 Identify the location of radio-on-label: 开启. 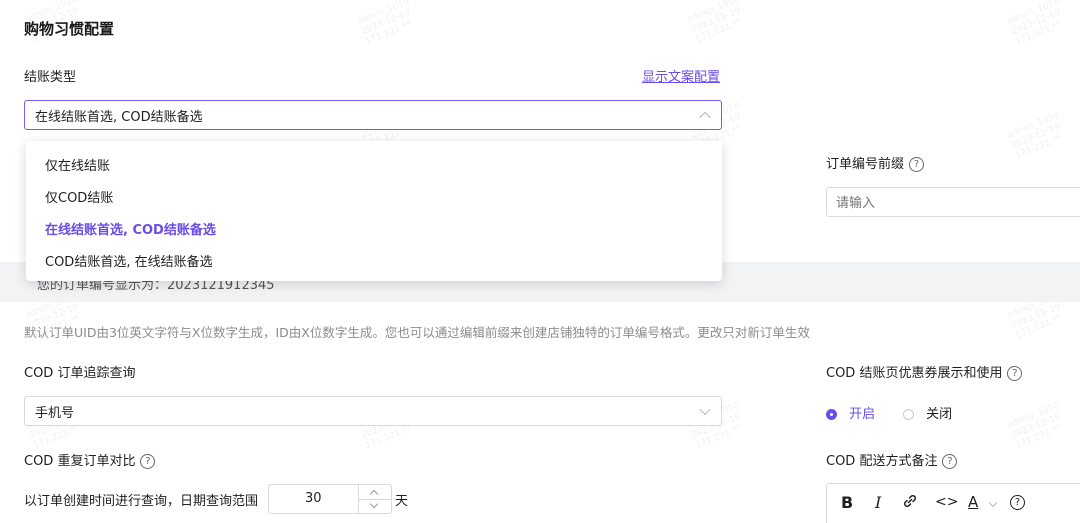
(862, 414).